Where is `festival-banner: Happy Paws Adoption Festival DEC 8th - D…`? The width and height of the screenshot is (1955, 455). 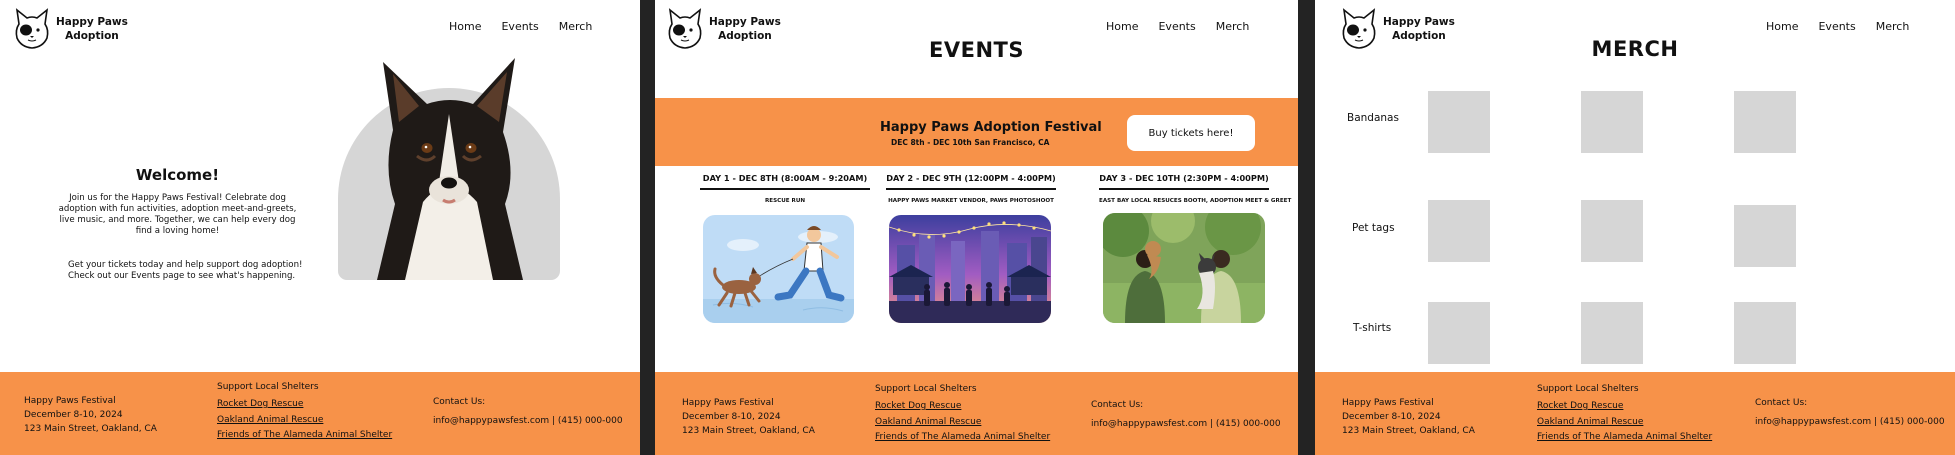 festival-banner: Happy Paws Adoption Festival DEC 8th - D… is located at coordinates (976, 132).